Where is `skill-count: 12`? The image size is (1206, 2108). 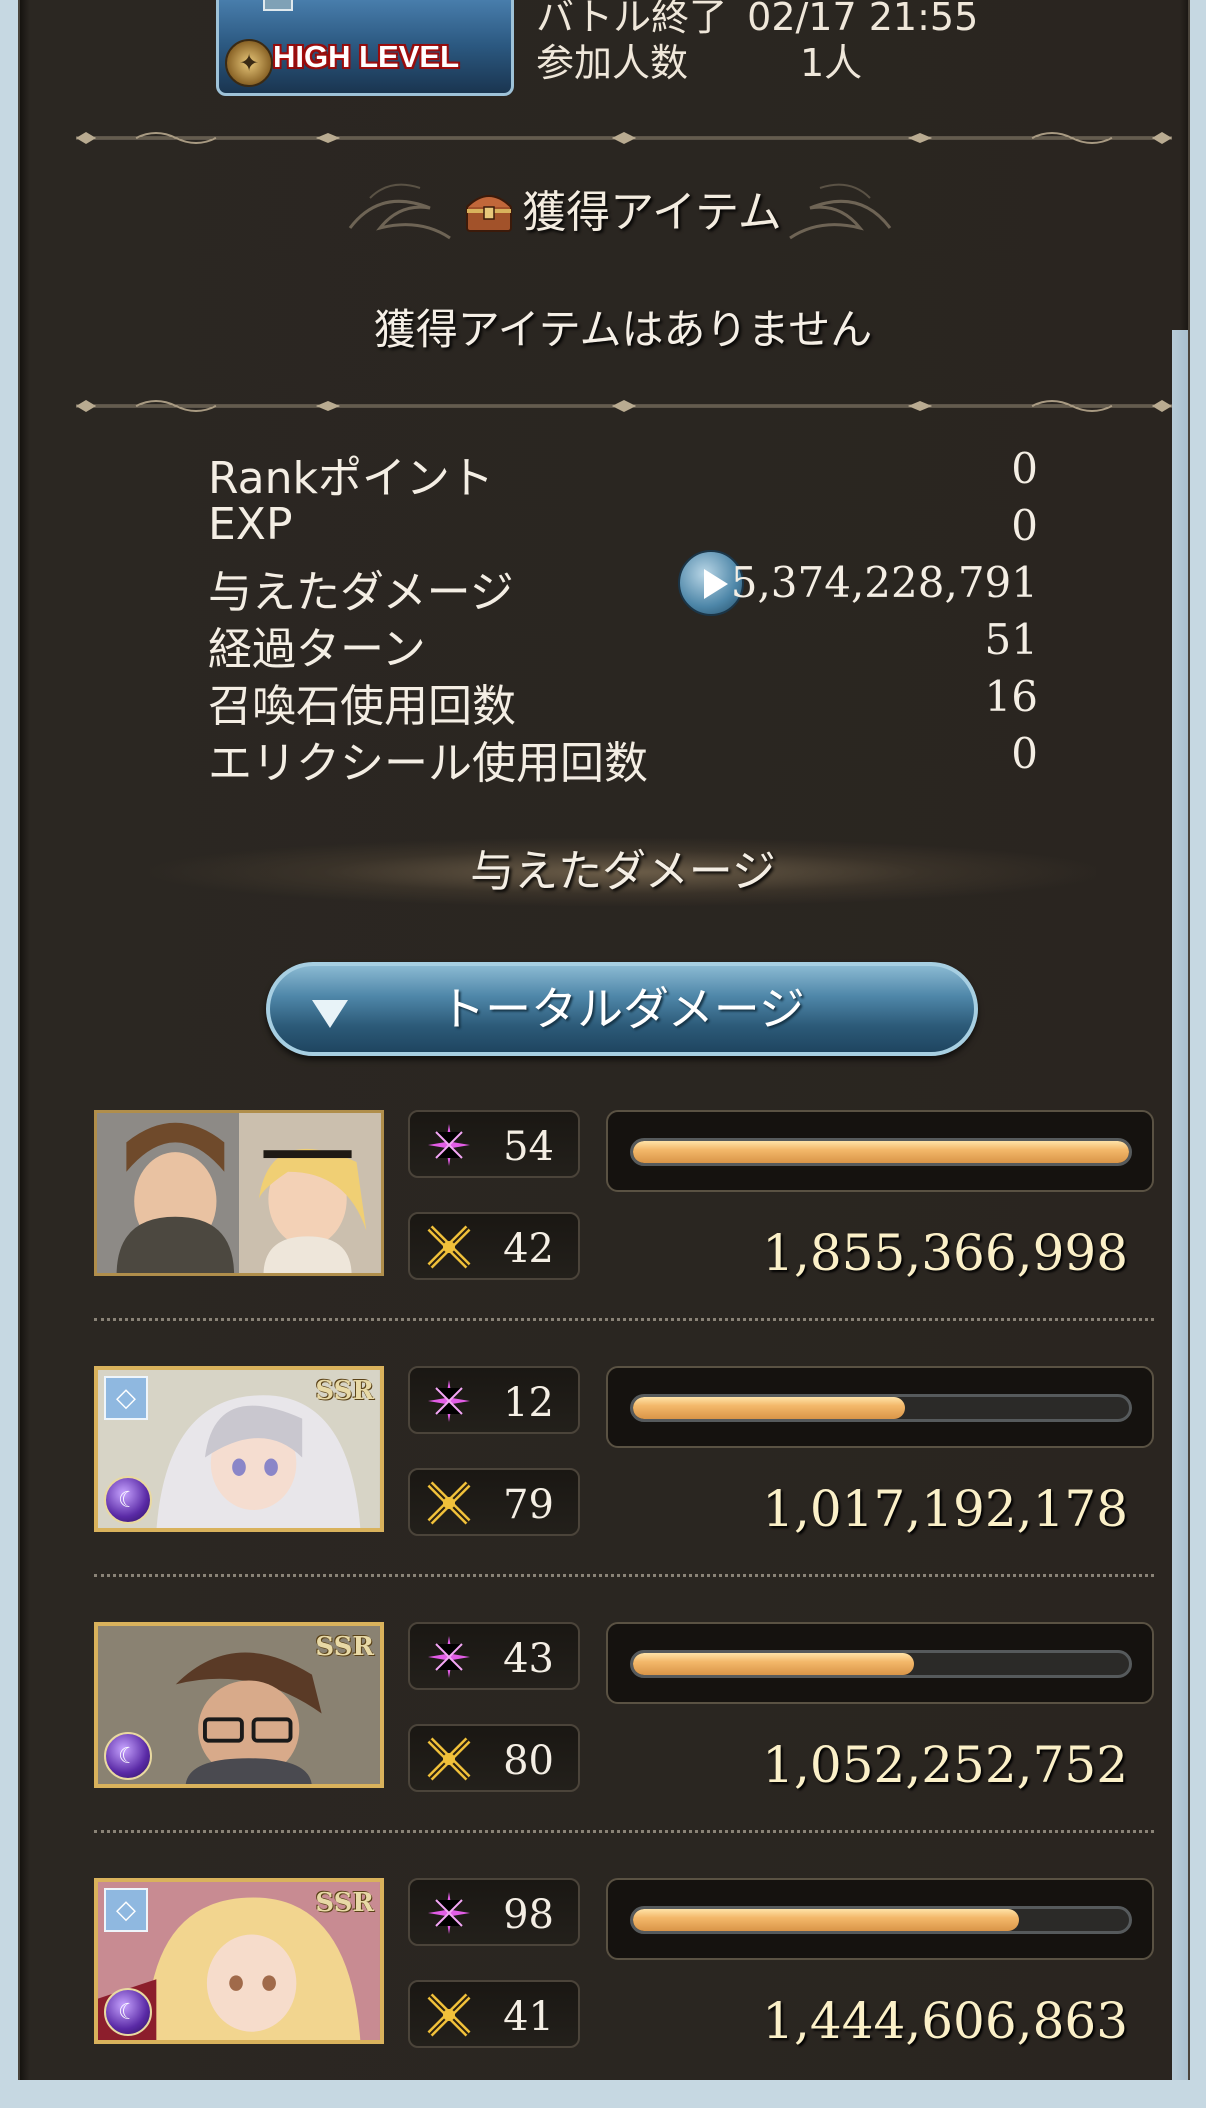 skill-count: 12 is located at coordinates (528, 1403).